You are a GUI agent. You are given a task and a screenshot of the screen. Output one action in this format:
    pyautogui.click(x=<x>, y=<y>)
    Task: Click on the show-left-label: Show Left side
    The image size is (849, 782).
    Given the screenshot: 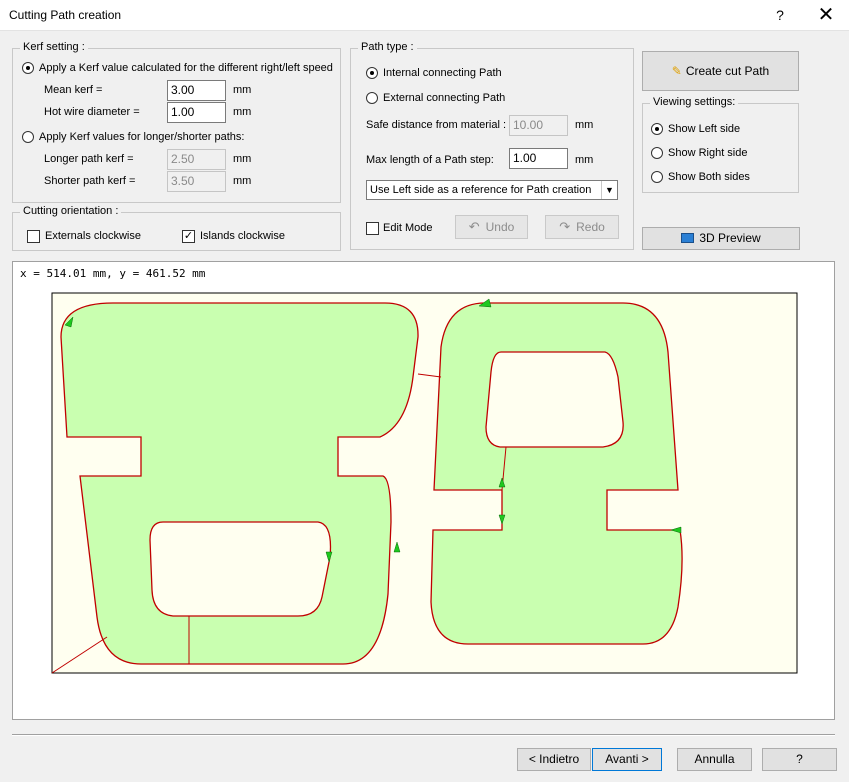 What is the action you would take?
    pyautogui.click(x=704, y=129)
    